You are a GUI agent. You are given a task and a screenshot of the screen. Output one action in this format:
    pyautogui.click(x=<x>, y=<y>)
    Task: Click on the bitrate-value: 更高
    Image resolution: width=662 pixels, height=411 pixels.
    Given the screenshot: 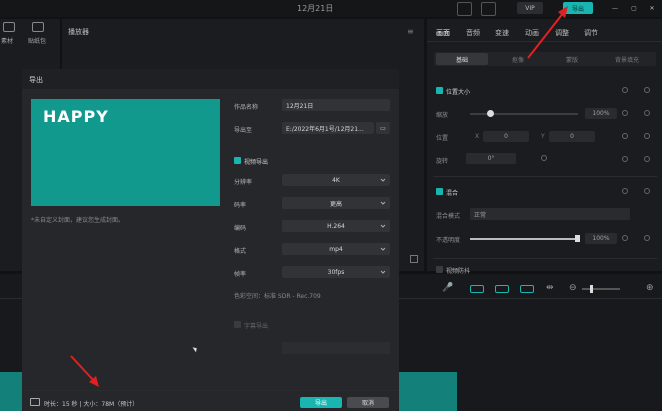 What is the action you would take?
    pyautogui.click(x=335, y=204)
    